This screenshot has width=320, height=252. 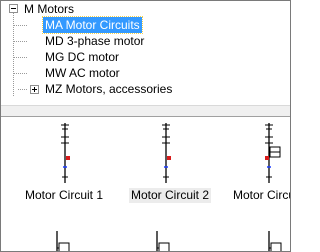 I want to click on tree-node-motors-accessories: MZ Motors, accessories, so click(x=111, y=89).